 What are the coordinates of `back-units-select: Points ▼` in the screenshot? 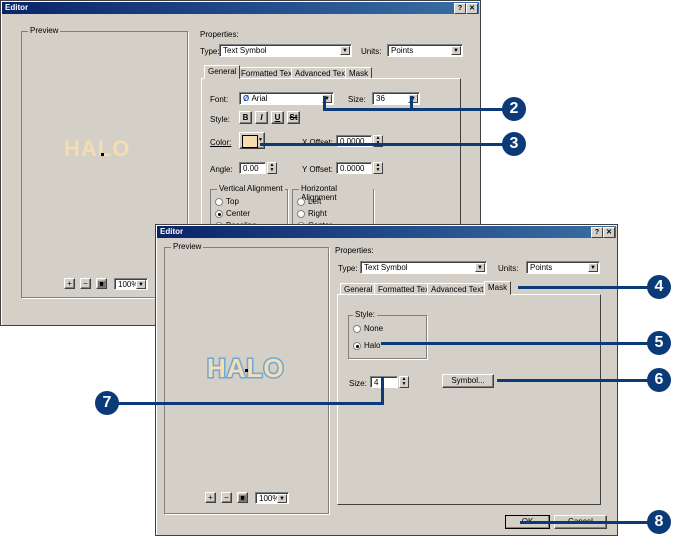 It's located at (425, 50).